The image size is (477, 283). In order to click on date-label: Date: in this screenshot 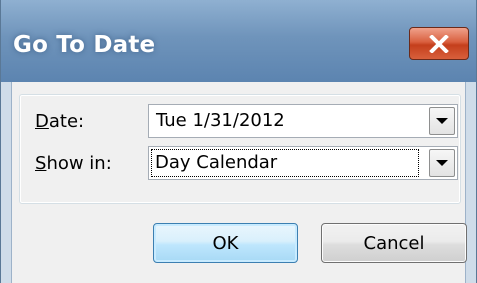, I will do `click(59, 121)`.